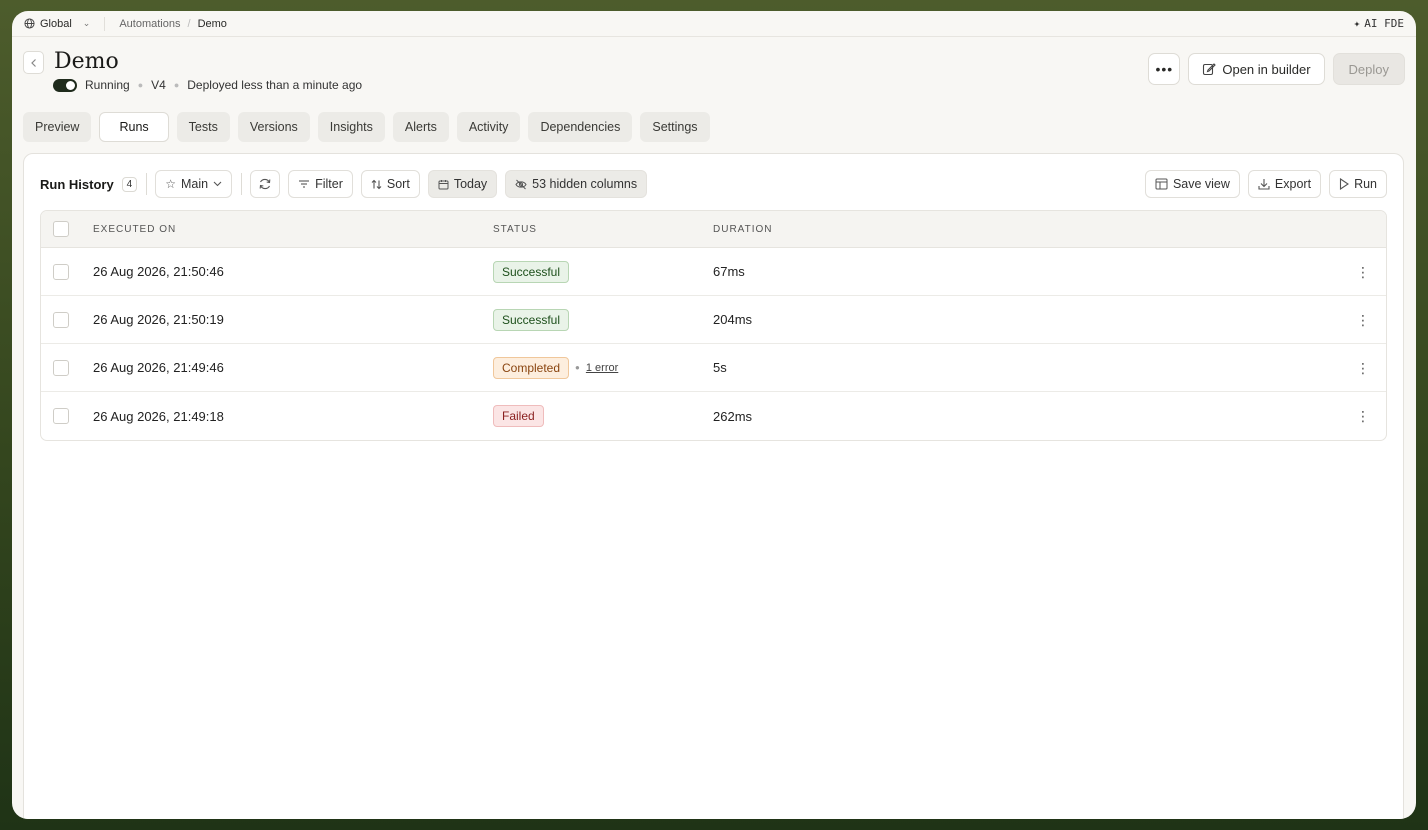 The height and width of the screenshot is (830, 1428). I want to click on chevron-left-icon, so click(33, 62).